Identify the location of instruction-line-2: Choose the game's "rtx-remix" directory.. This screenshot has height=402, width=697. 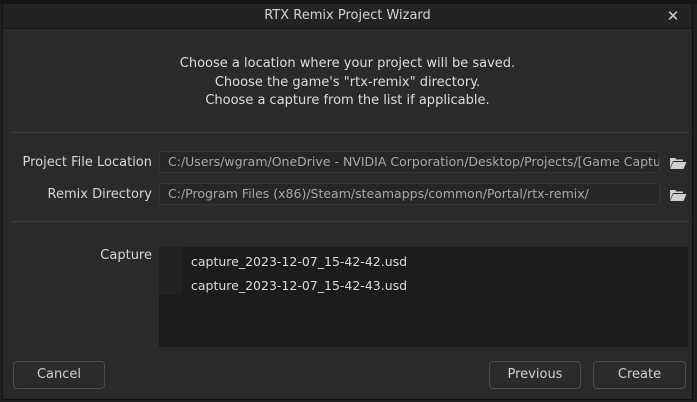
(347, 82).